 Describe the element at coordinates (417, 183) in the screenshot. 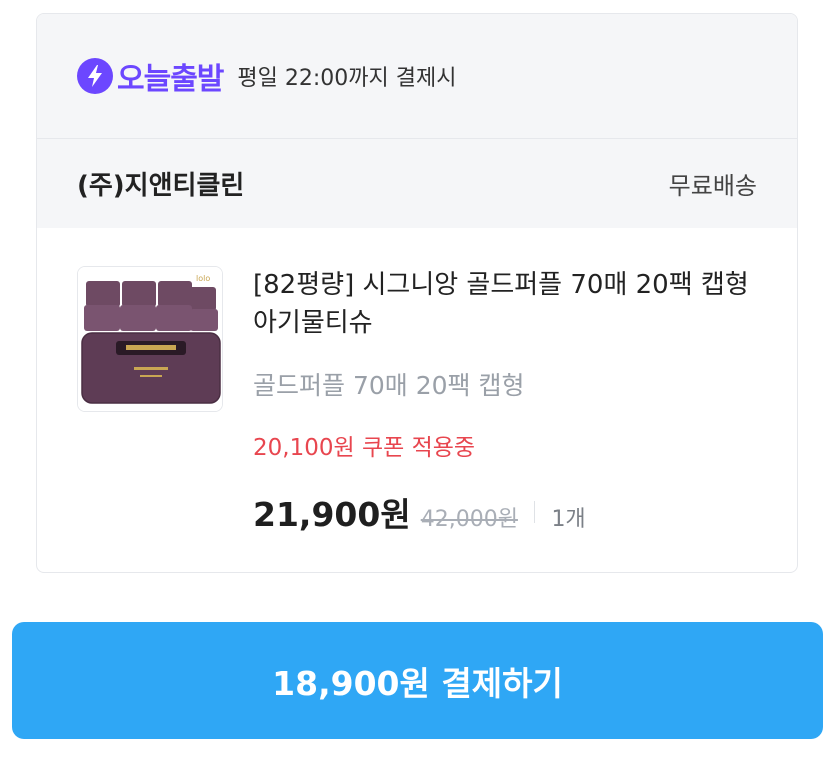

I see `seller-header: (주)지앤티클린 무료배송` at that location.